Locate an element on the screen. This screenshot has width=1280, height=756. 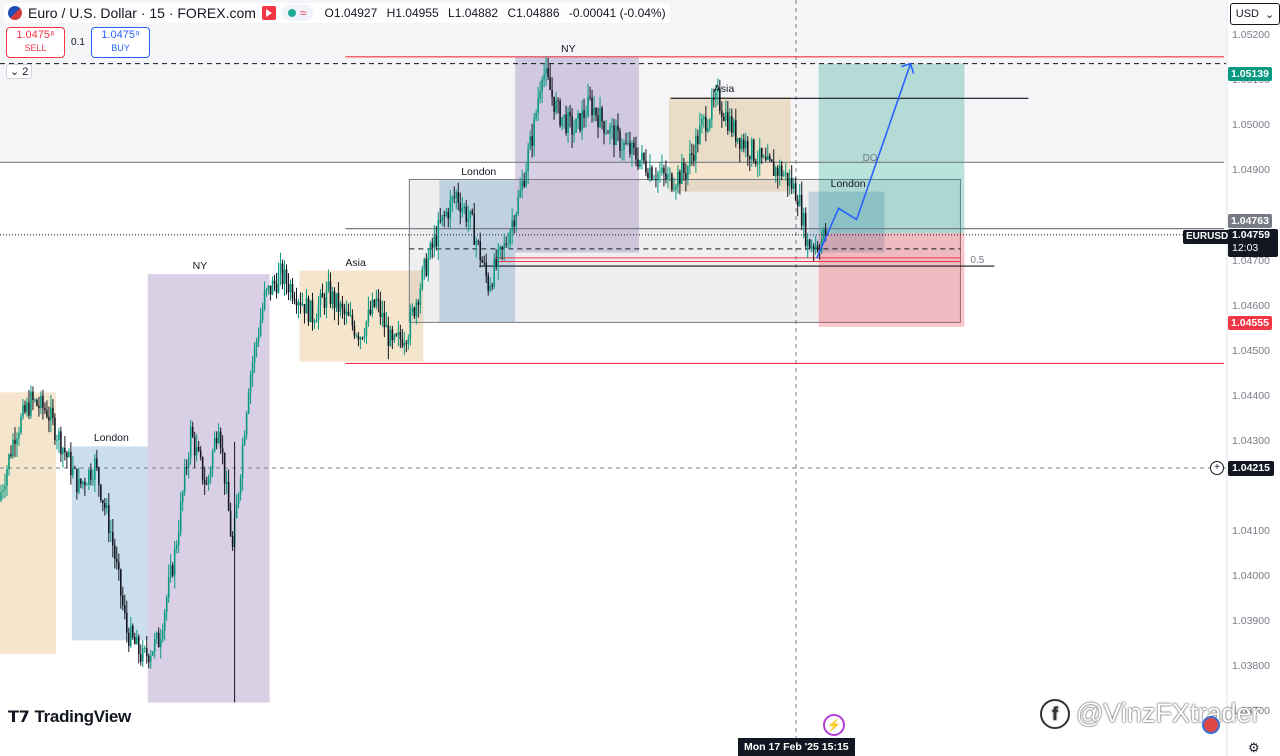
price-axis-label: 1.04500 is located at coordinates (1251, 350).